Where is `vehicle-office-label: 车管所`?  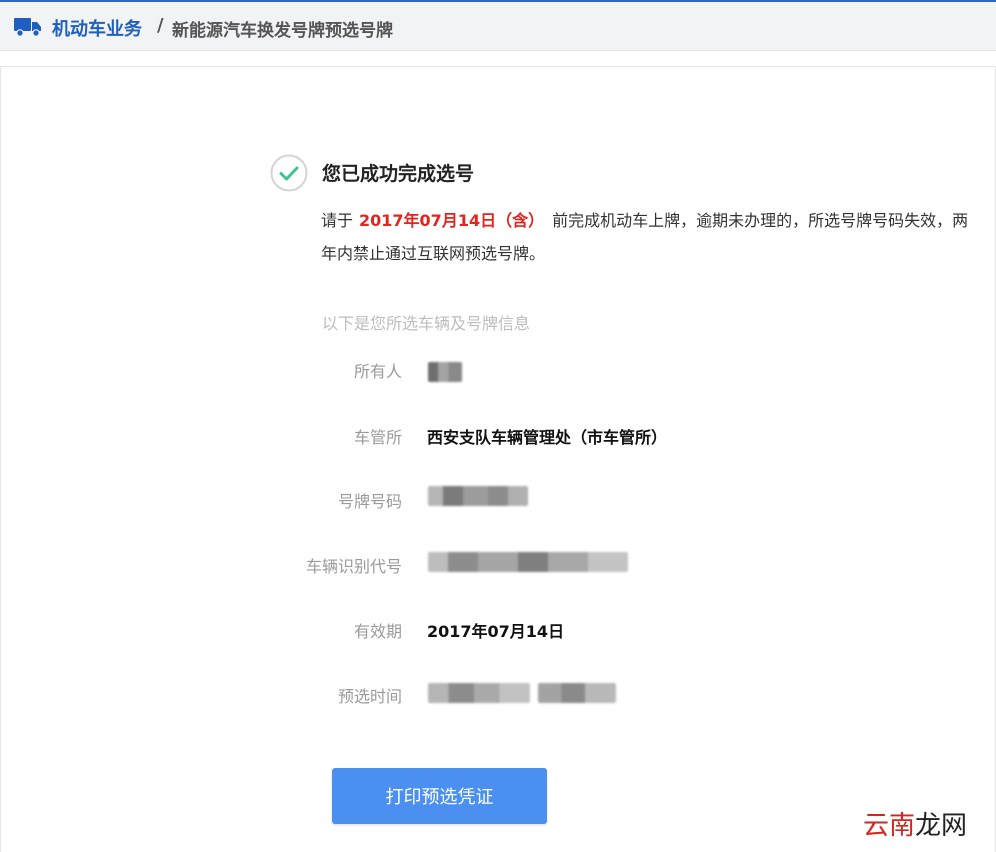
vehicle-office-label: 车管所 is located at coordinates (377, 437).